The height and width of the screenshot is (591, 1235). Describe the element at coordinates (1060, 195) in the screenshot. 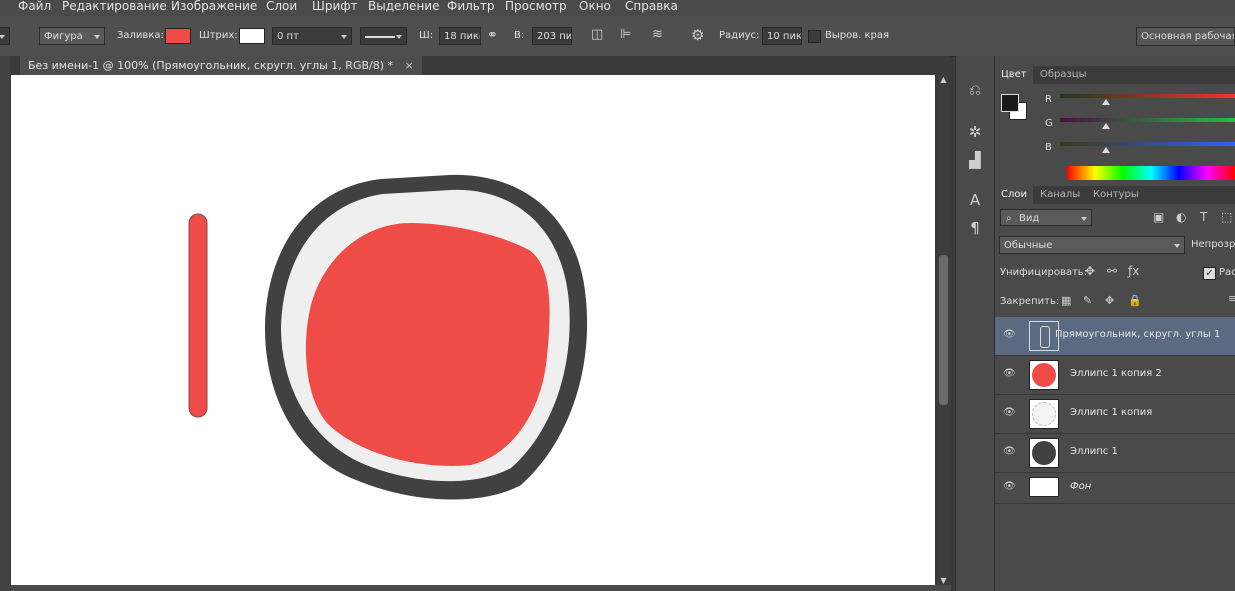

I see `tab-channels: Каналы` at that location.